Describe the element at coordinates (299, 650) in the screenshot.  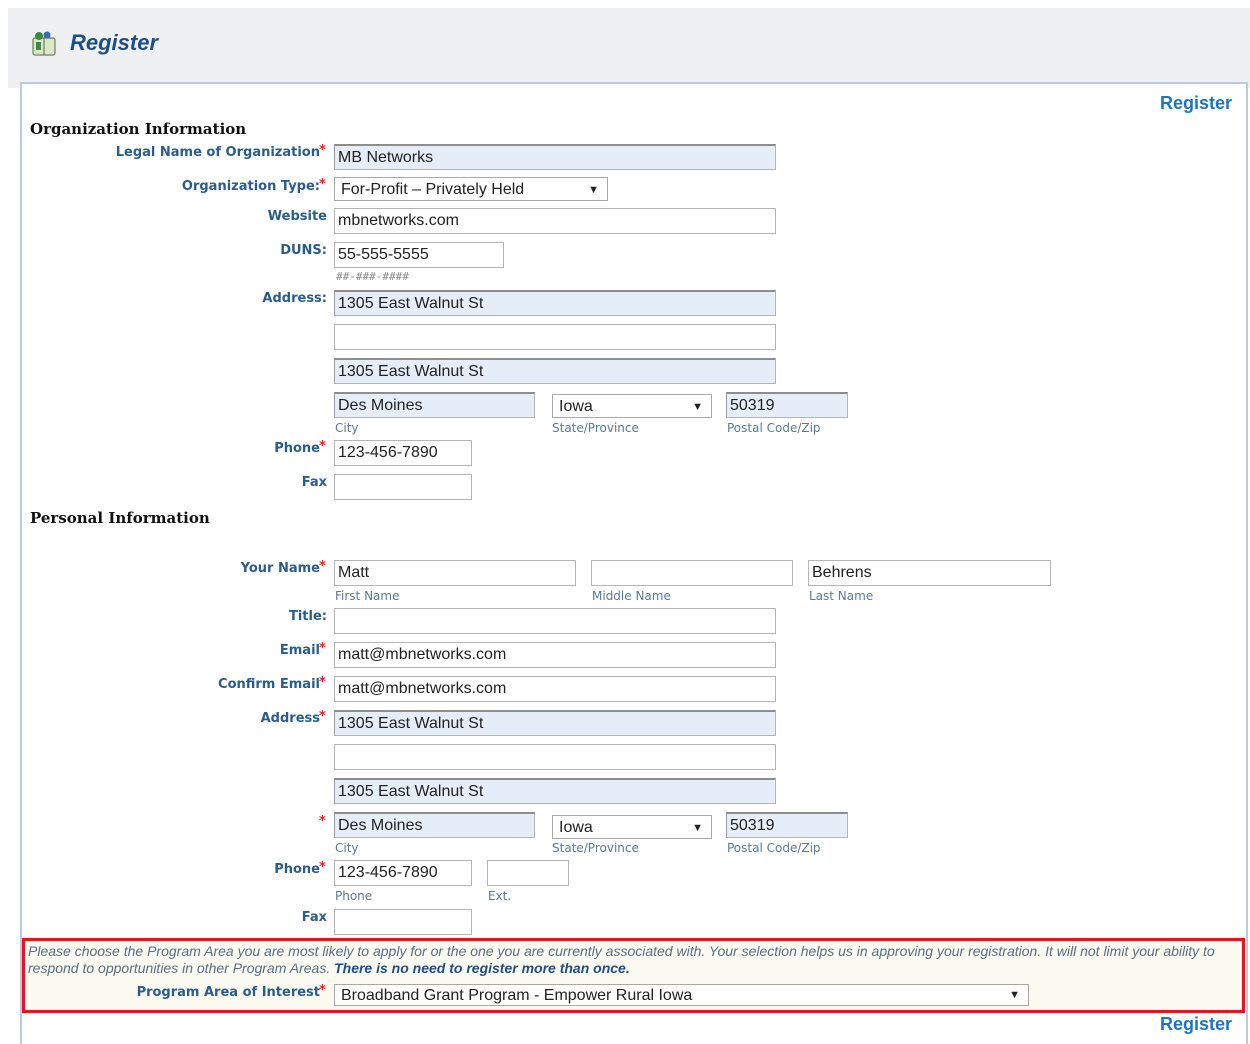
I see `email-label: Email` at that location.